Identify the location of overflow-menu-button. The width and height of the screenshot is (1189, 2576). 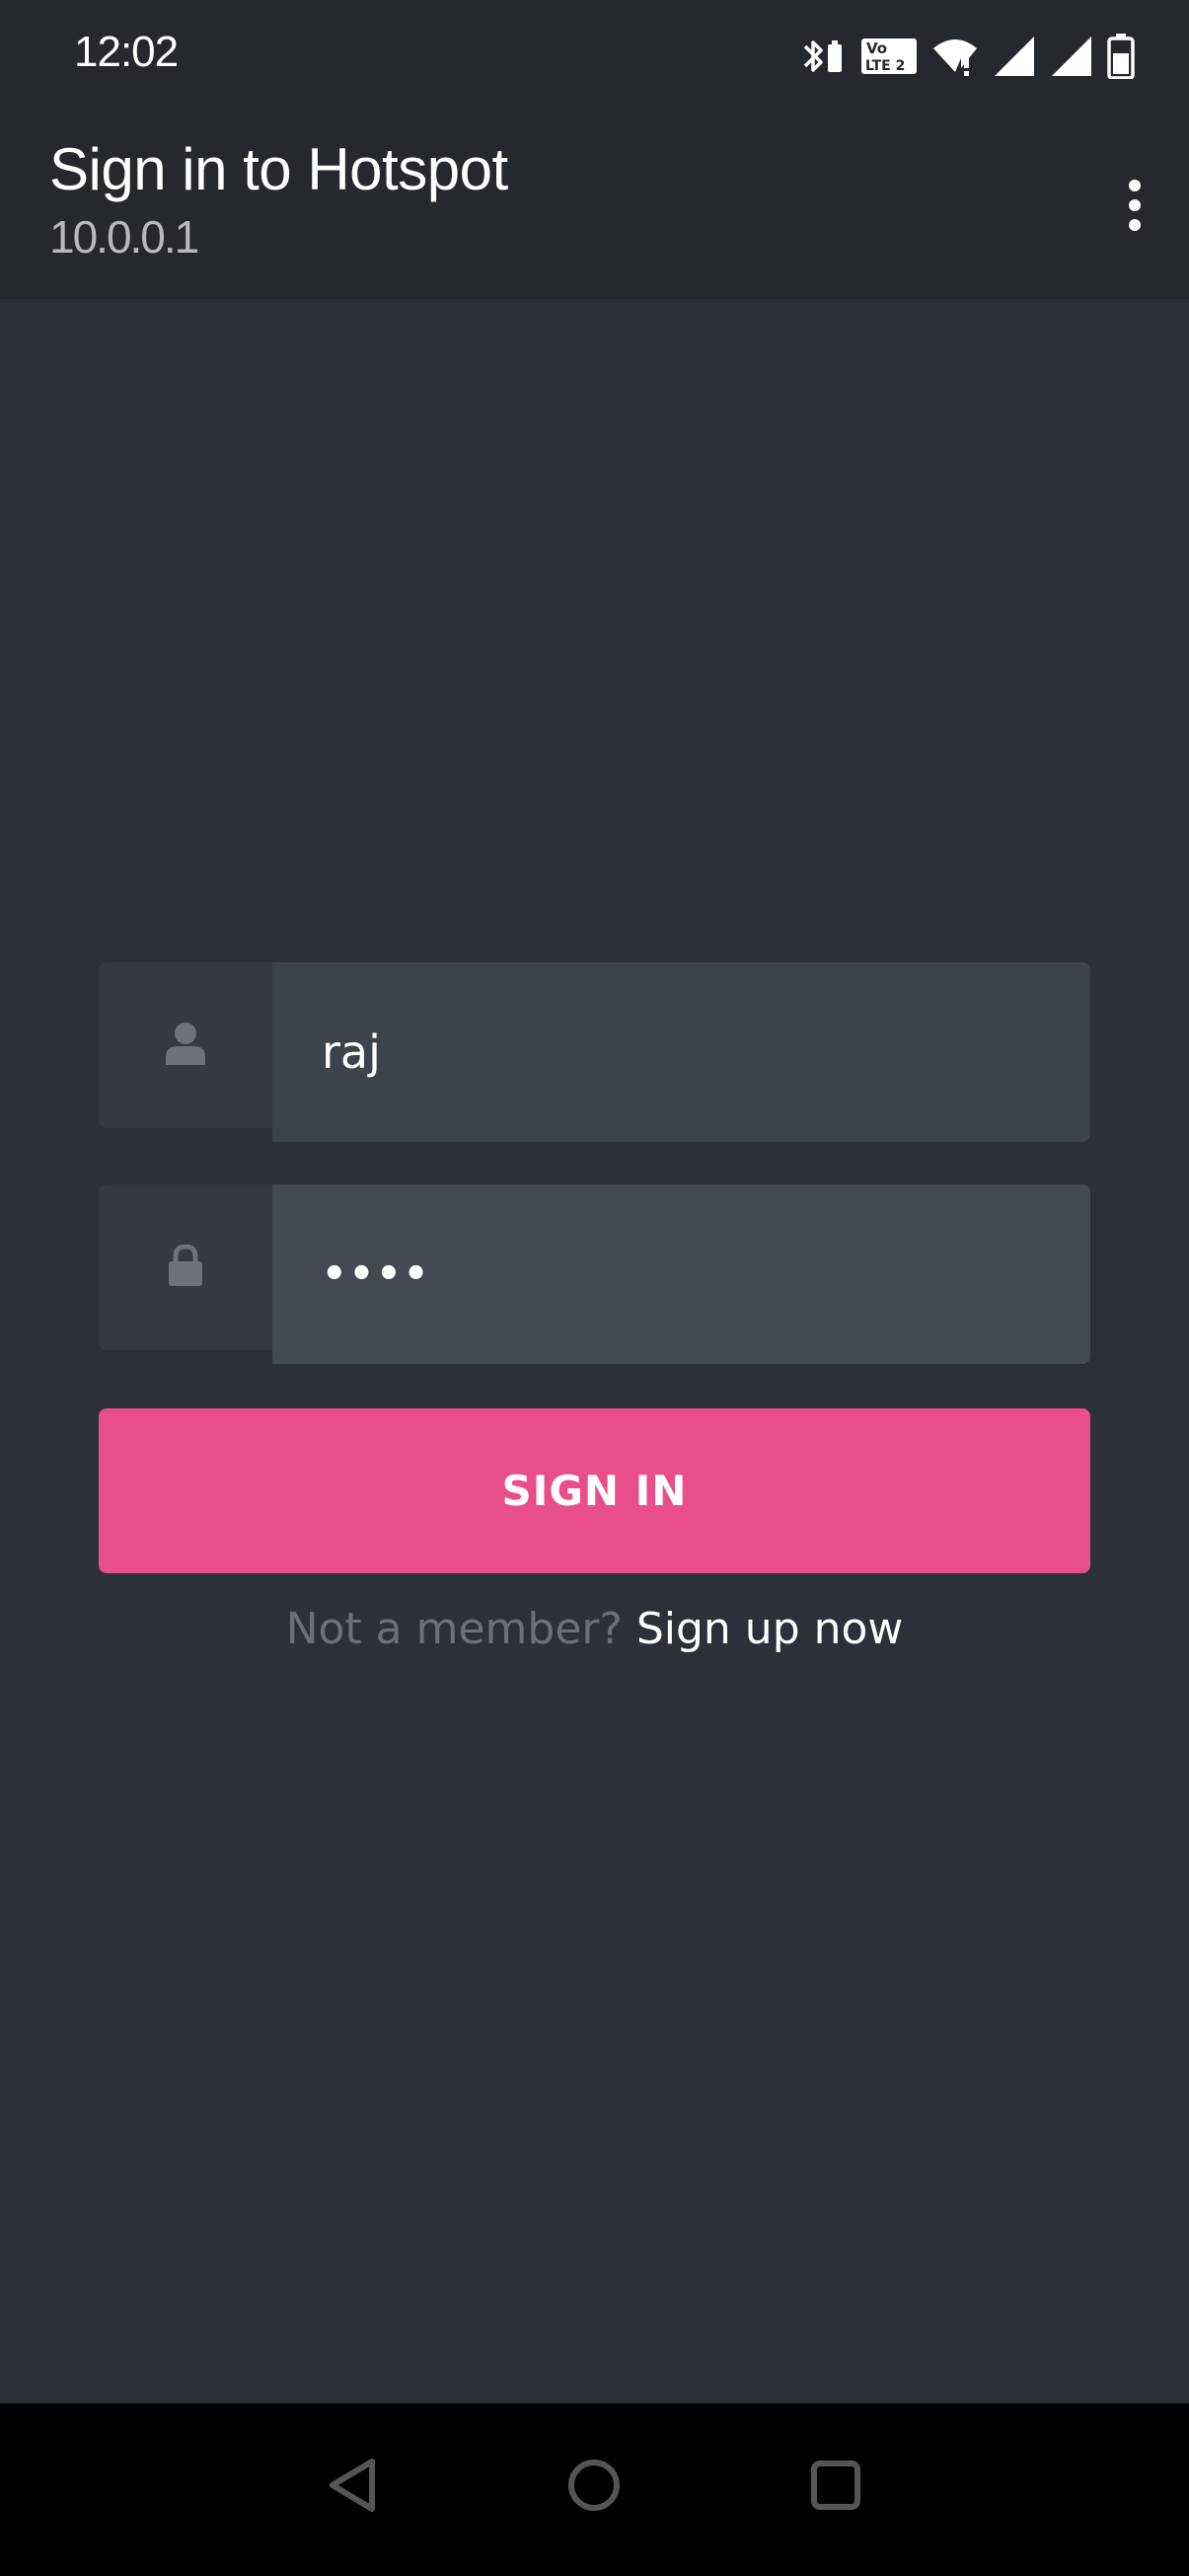
(1134, 207).